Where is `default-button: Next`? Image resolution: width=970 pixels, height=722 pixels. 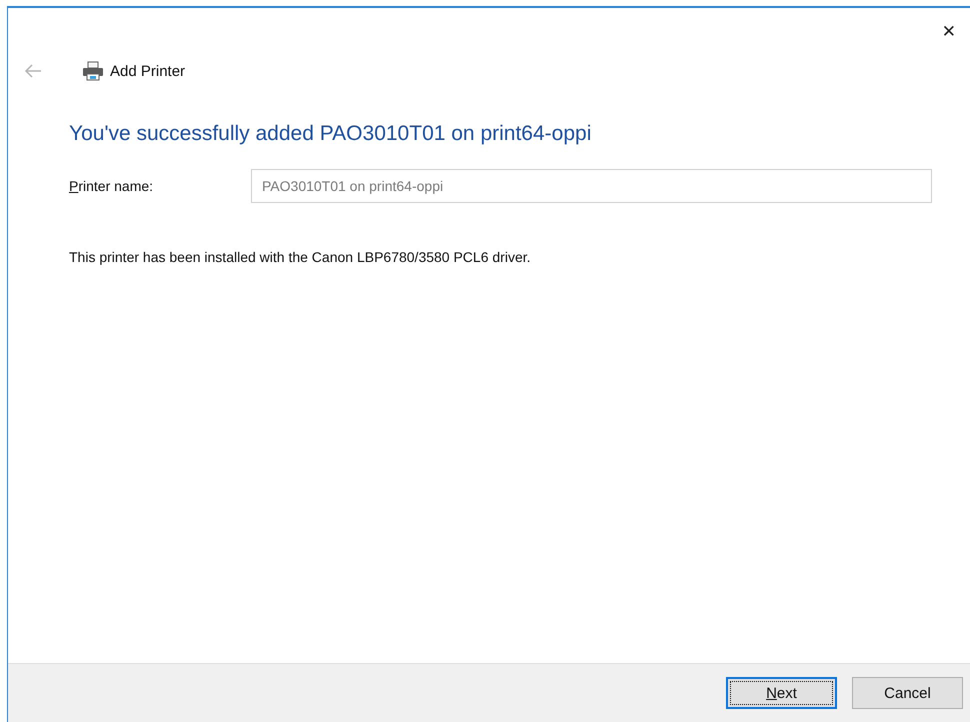
default-button: Next is located at coordinates (781, 693).